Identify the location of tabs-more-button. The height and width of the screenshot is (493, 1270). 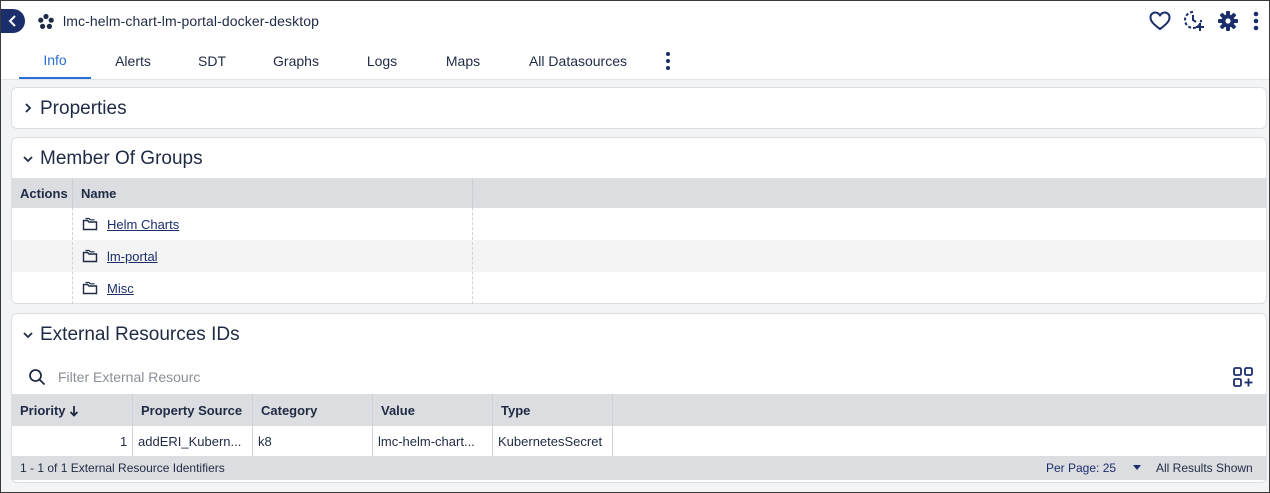
(668, 61).